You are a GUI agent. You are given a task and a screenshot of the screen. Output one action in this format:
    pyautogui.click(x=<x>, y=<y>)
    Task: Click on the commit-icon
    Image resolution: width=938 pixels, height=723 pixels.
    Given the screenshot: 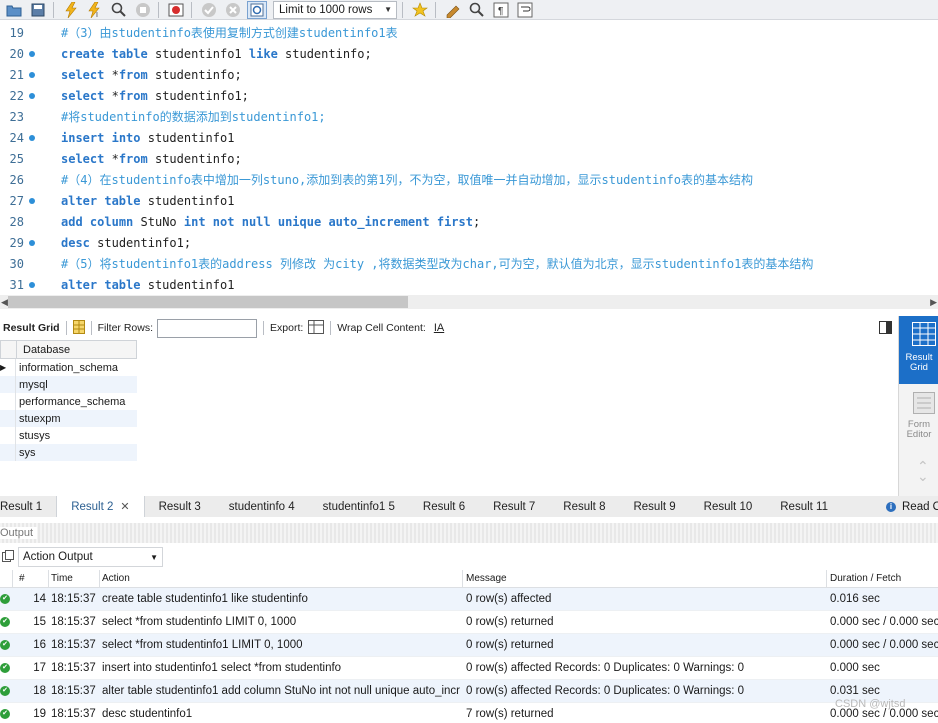 What is the action you would take?
    pyautogui.click(x=209, y=10)
    